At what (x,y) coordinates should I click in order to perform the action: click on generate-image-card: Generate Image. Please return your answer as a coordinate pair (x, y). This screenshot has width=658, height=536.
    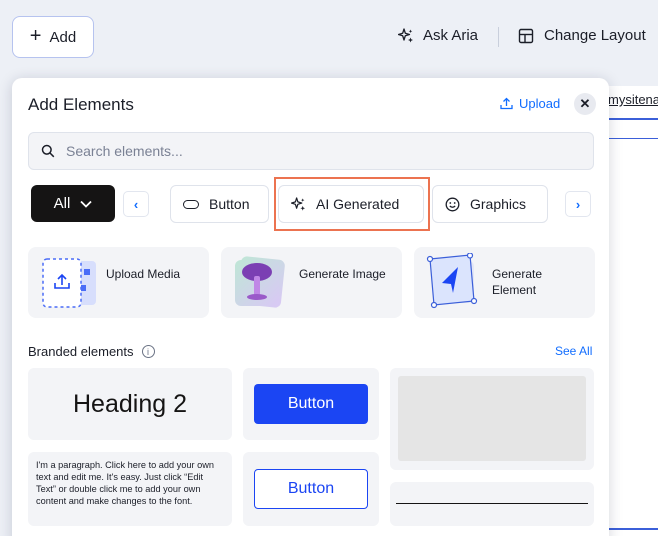
    Looking at the image, I should click on (311, 282).